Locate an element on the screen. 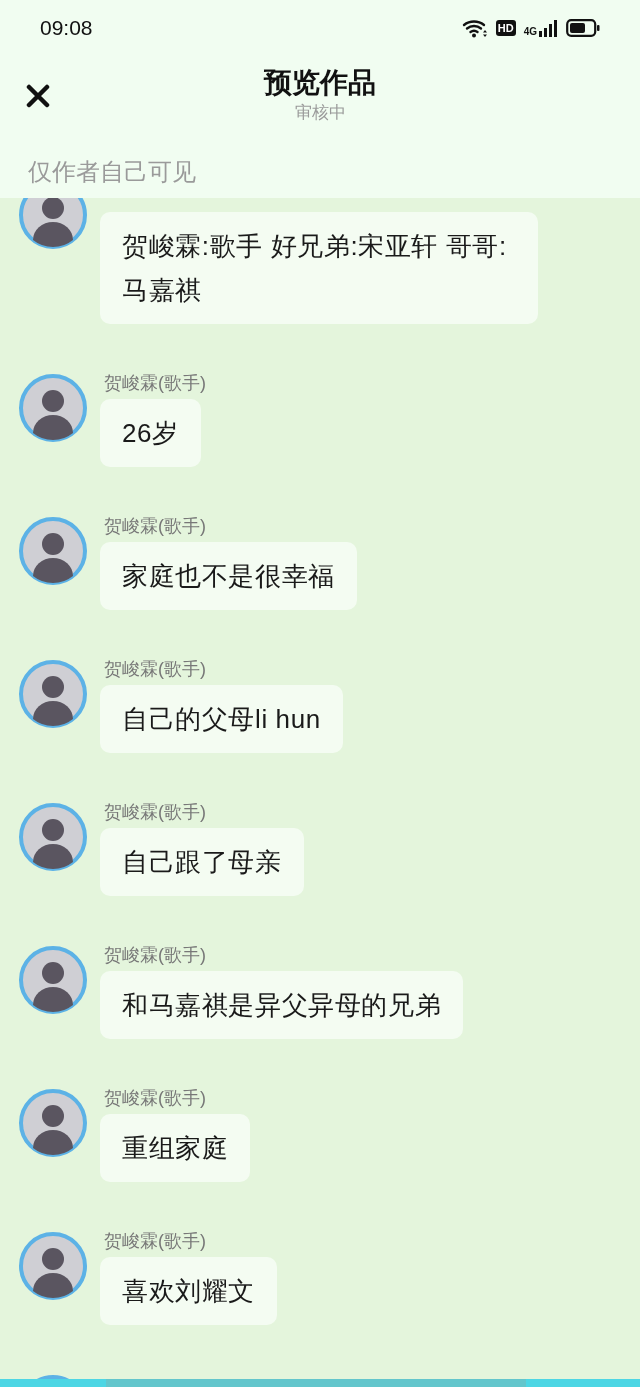 The width and height of the screenshot is (640, 1387). message-bubble: 自己的父母li hun is located at coordinates (221, 719).